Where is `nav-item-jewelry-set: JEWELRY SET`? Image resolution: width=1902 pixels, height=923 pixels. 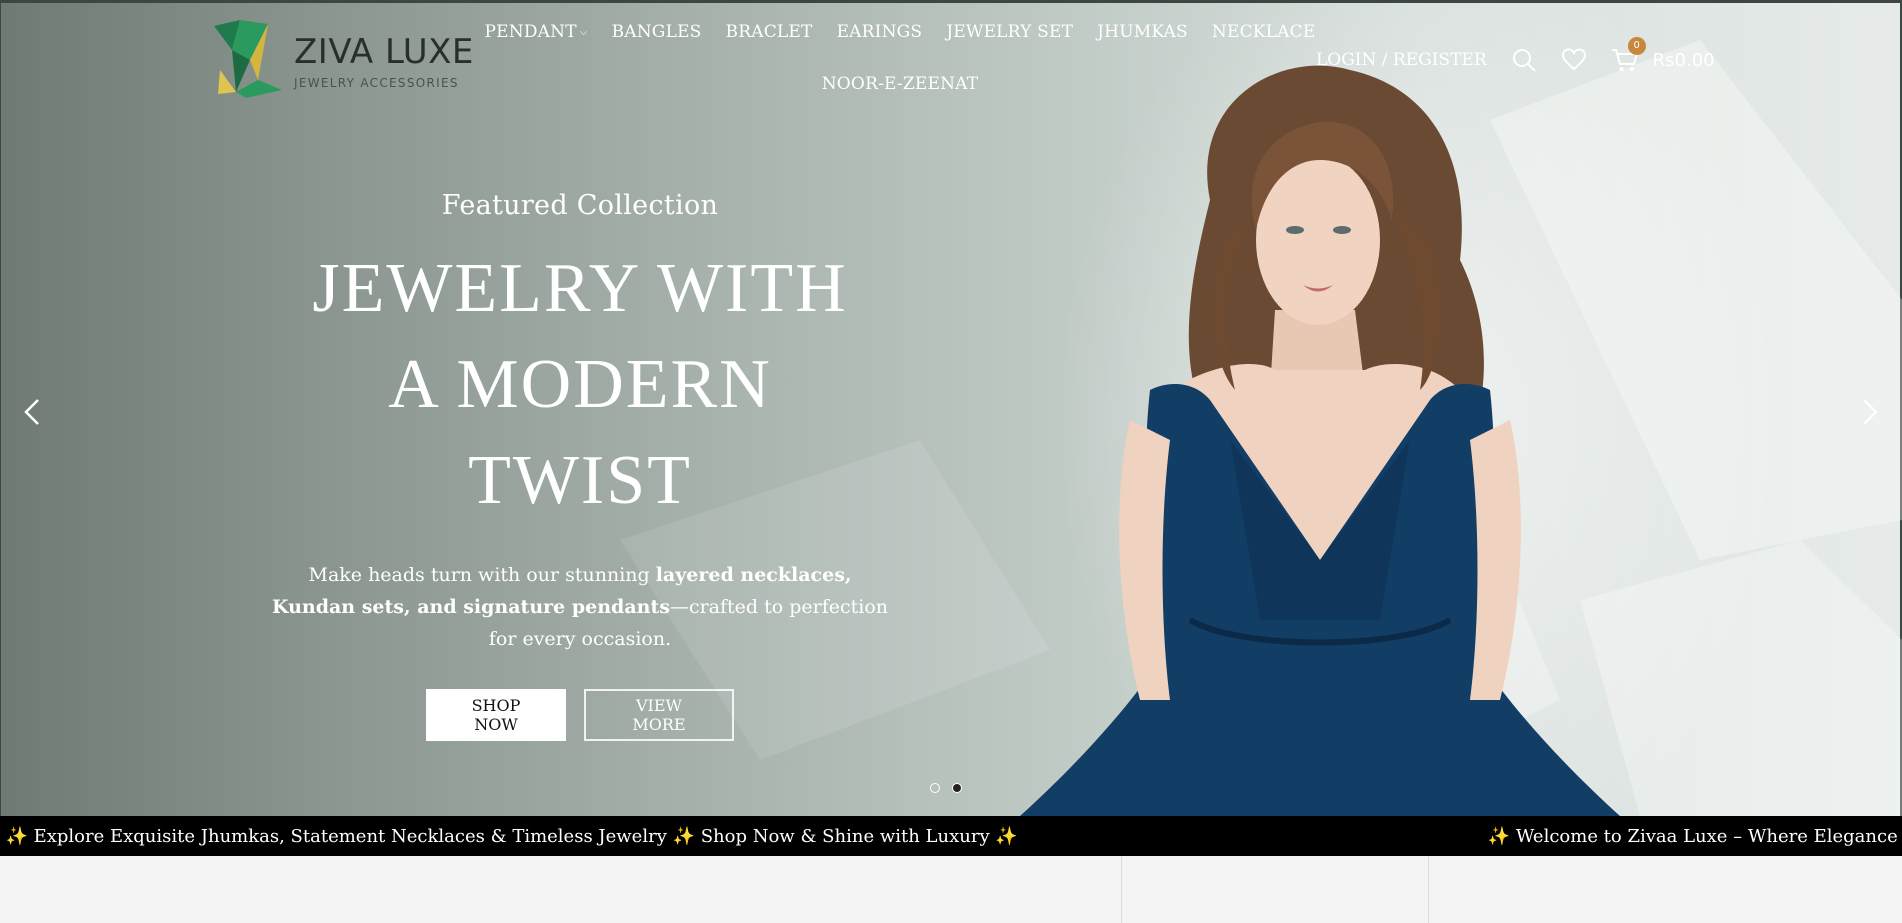
nav-item-jewelry-set: JEWELRY SET is located at coordinates (1009, 32).